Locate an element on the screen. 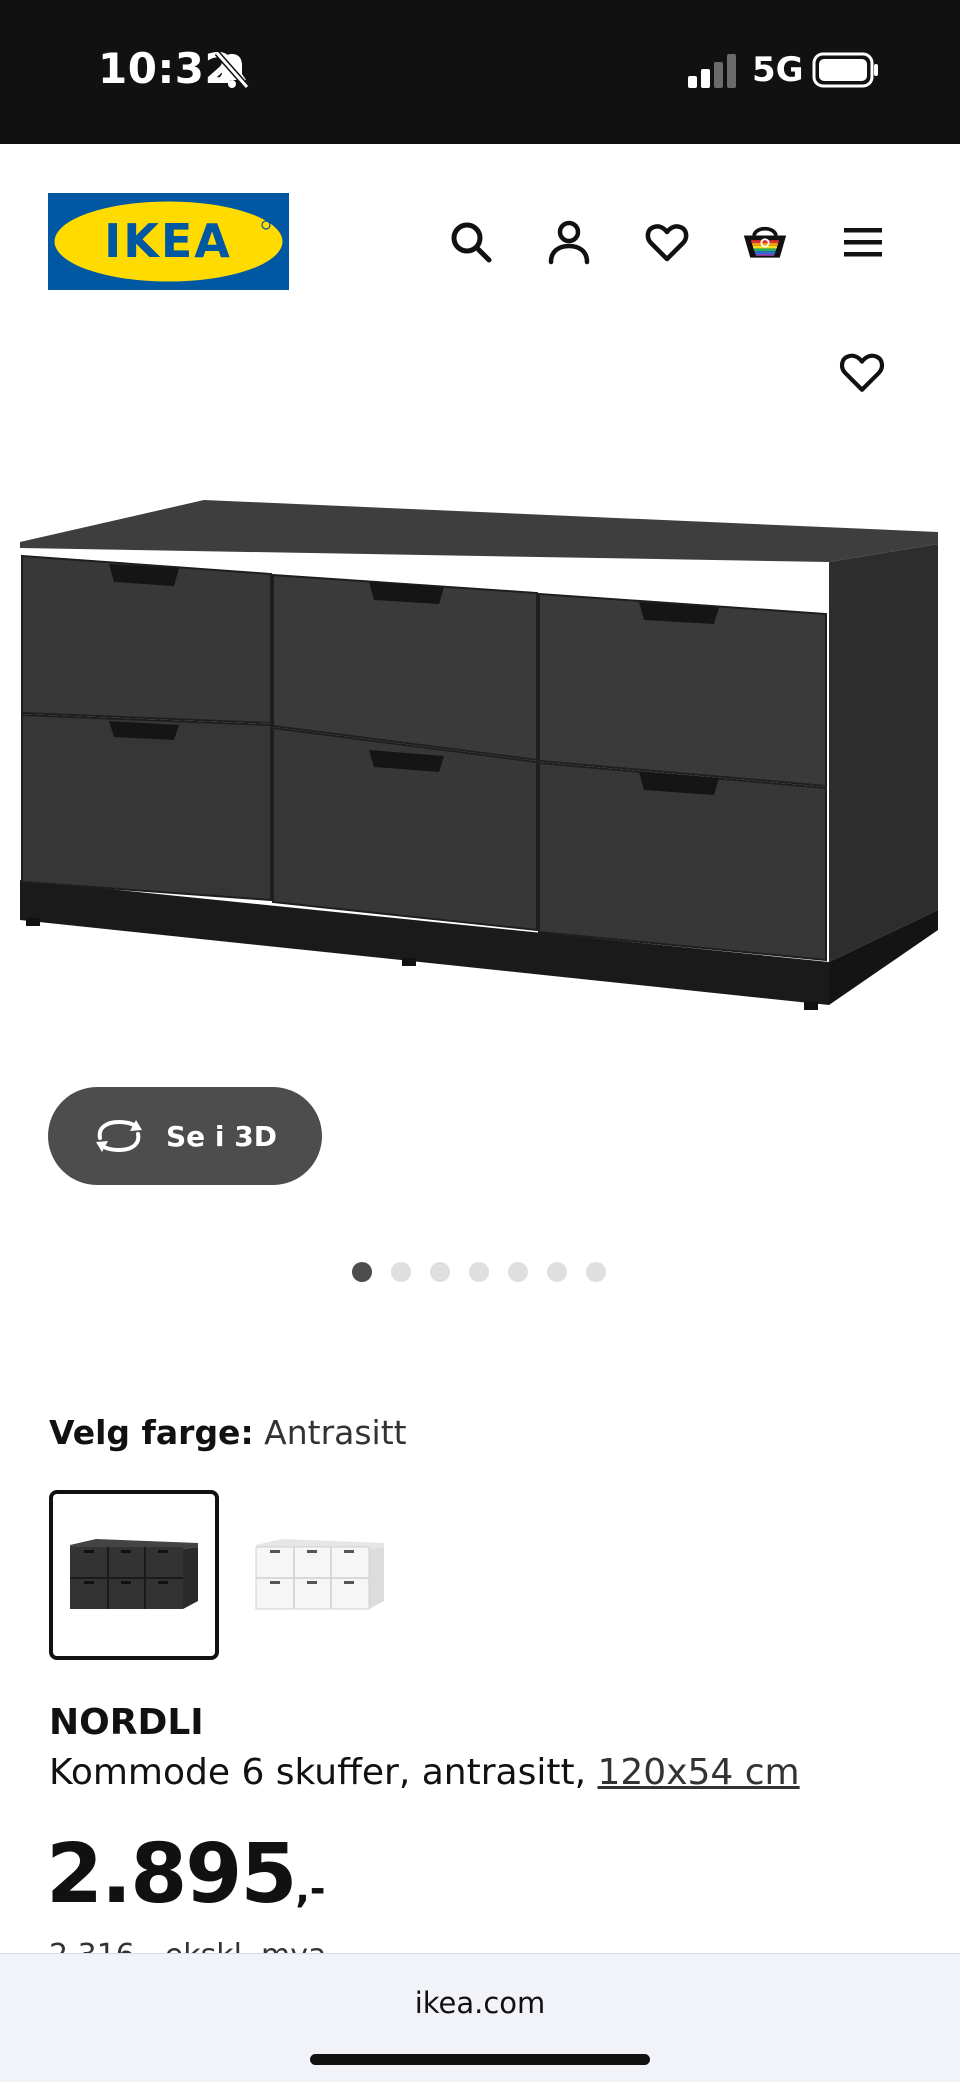 This screenshot has width=960, height=2082. price-integer: 2.895 is located at coordinates (171, 1874).